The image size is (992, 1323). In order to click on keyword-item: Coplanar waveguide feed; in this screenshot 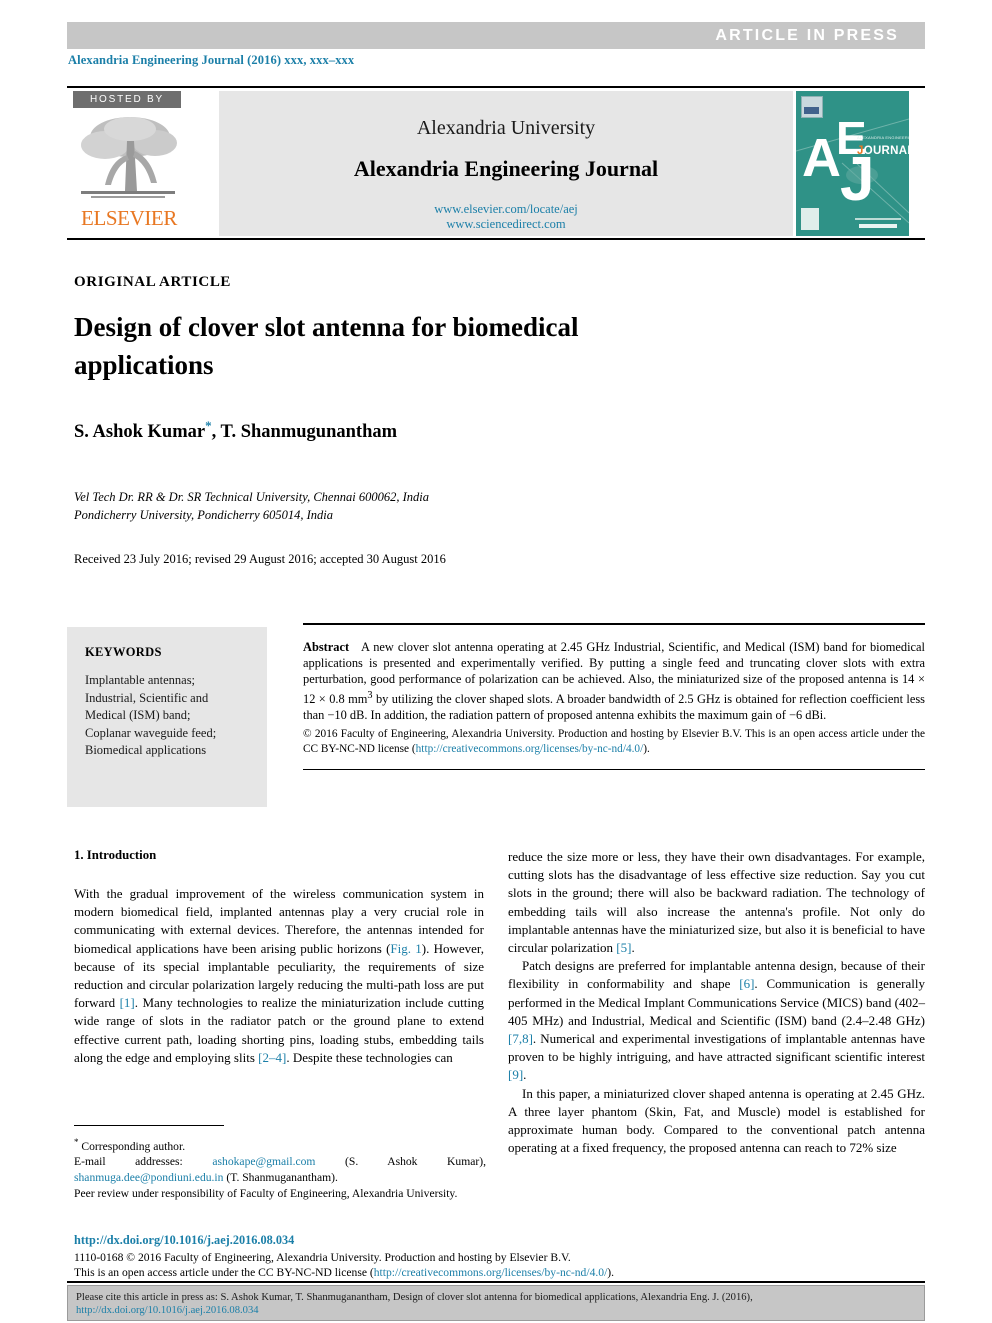, I will do `click(151, 732)`.